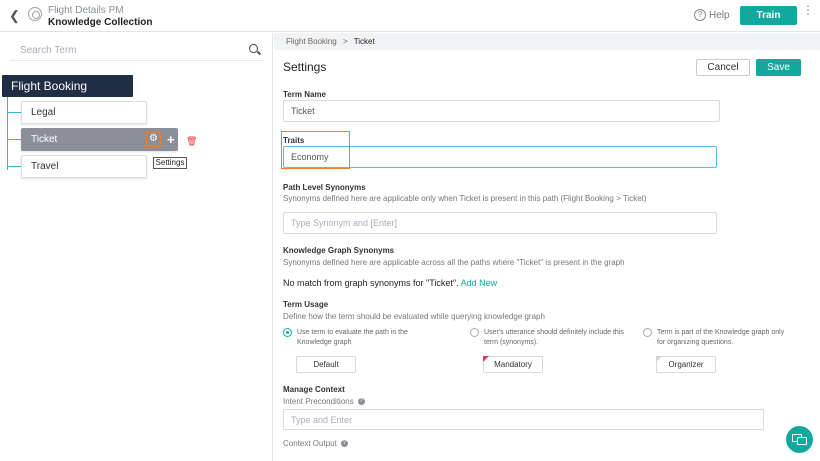 This screenshot has height=461, width=820. Describe the element at coordinates (45, 166) in the screenshot. I see `tree-node-label: Travel` at that location.